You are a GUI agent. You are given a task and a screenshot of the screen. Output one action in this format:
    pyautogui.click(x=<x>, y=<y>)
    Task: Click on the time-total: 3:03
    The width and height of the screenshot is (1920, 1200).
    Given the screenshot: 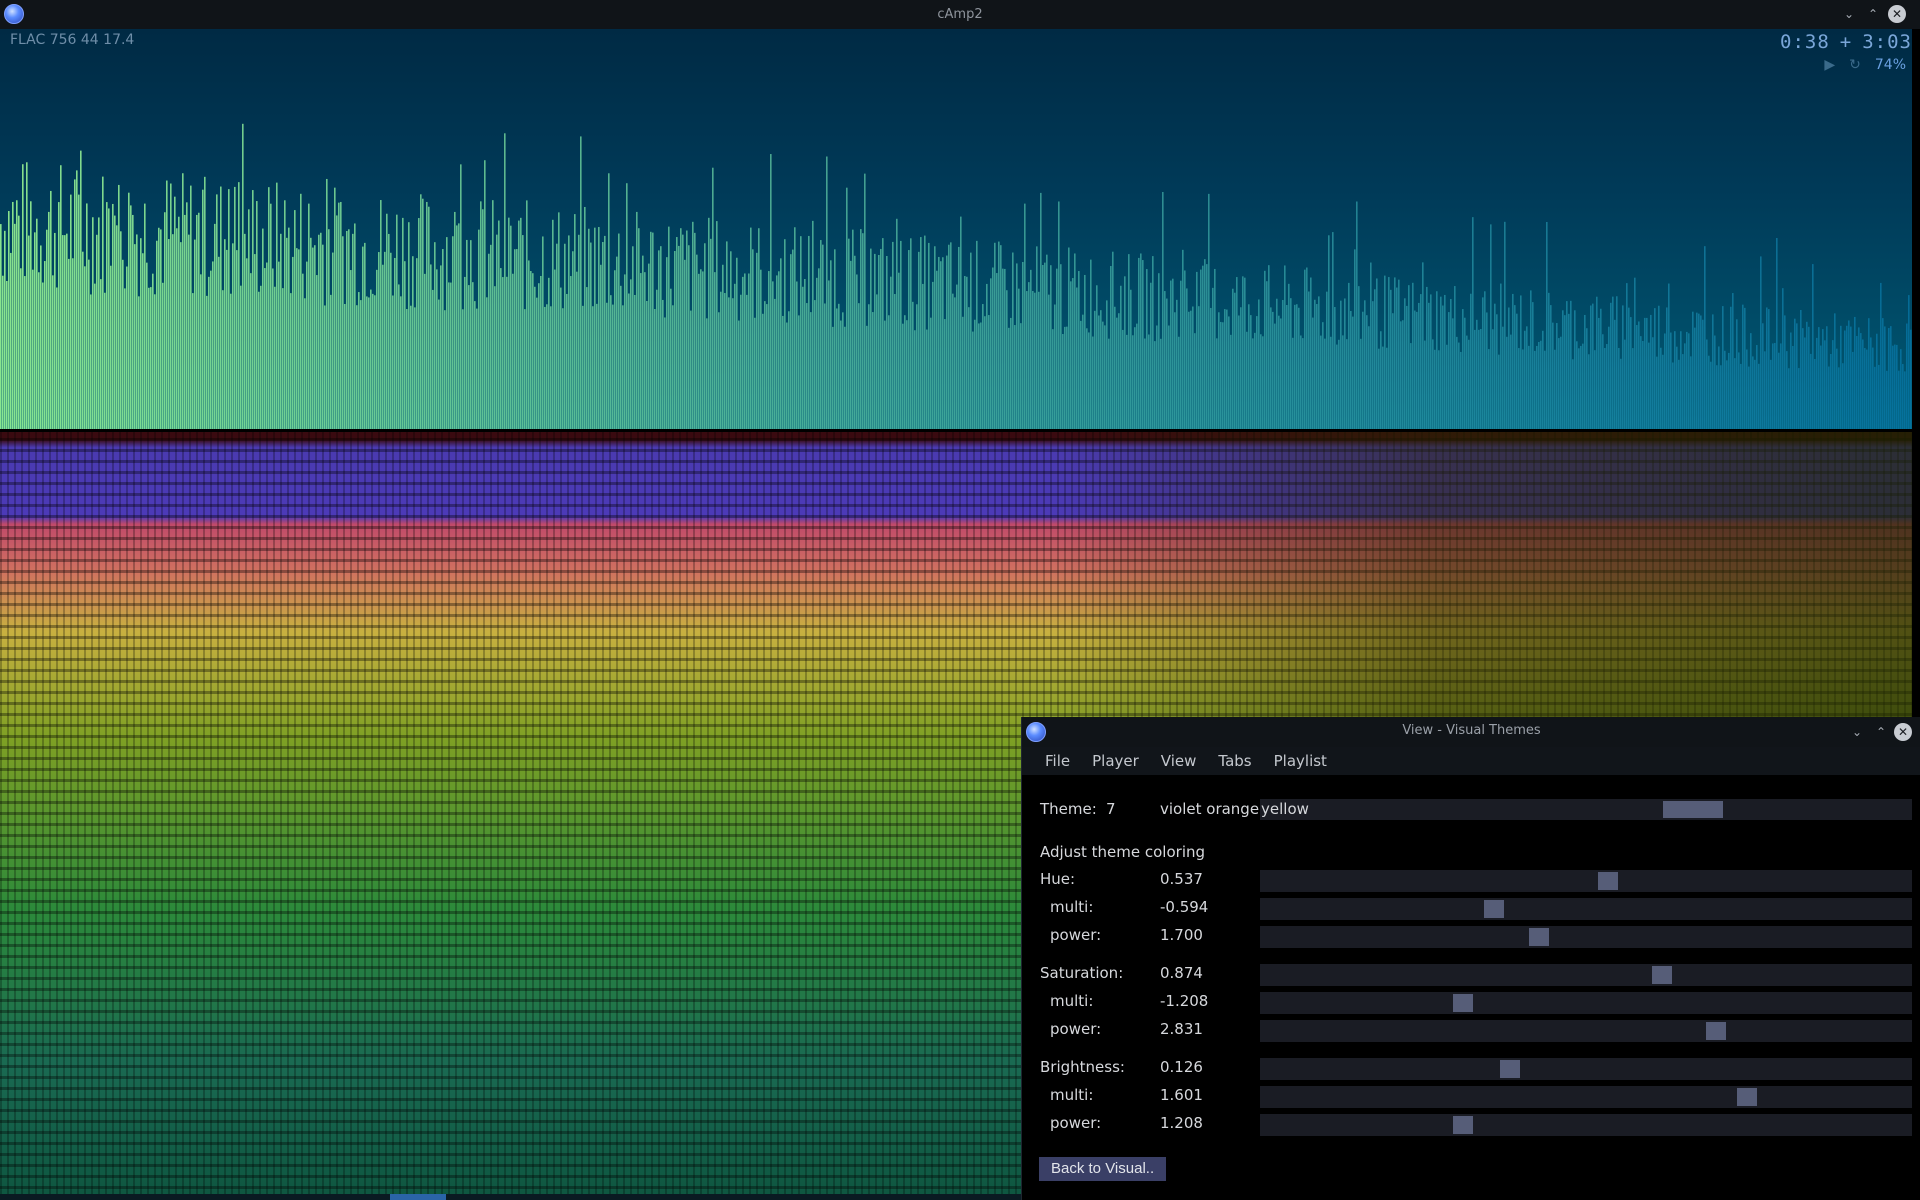 What is the action you would take?
    pyautogui.click(x=1887, y=42)
    